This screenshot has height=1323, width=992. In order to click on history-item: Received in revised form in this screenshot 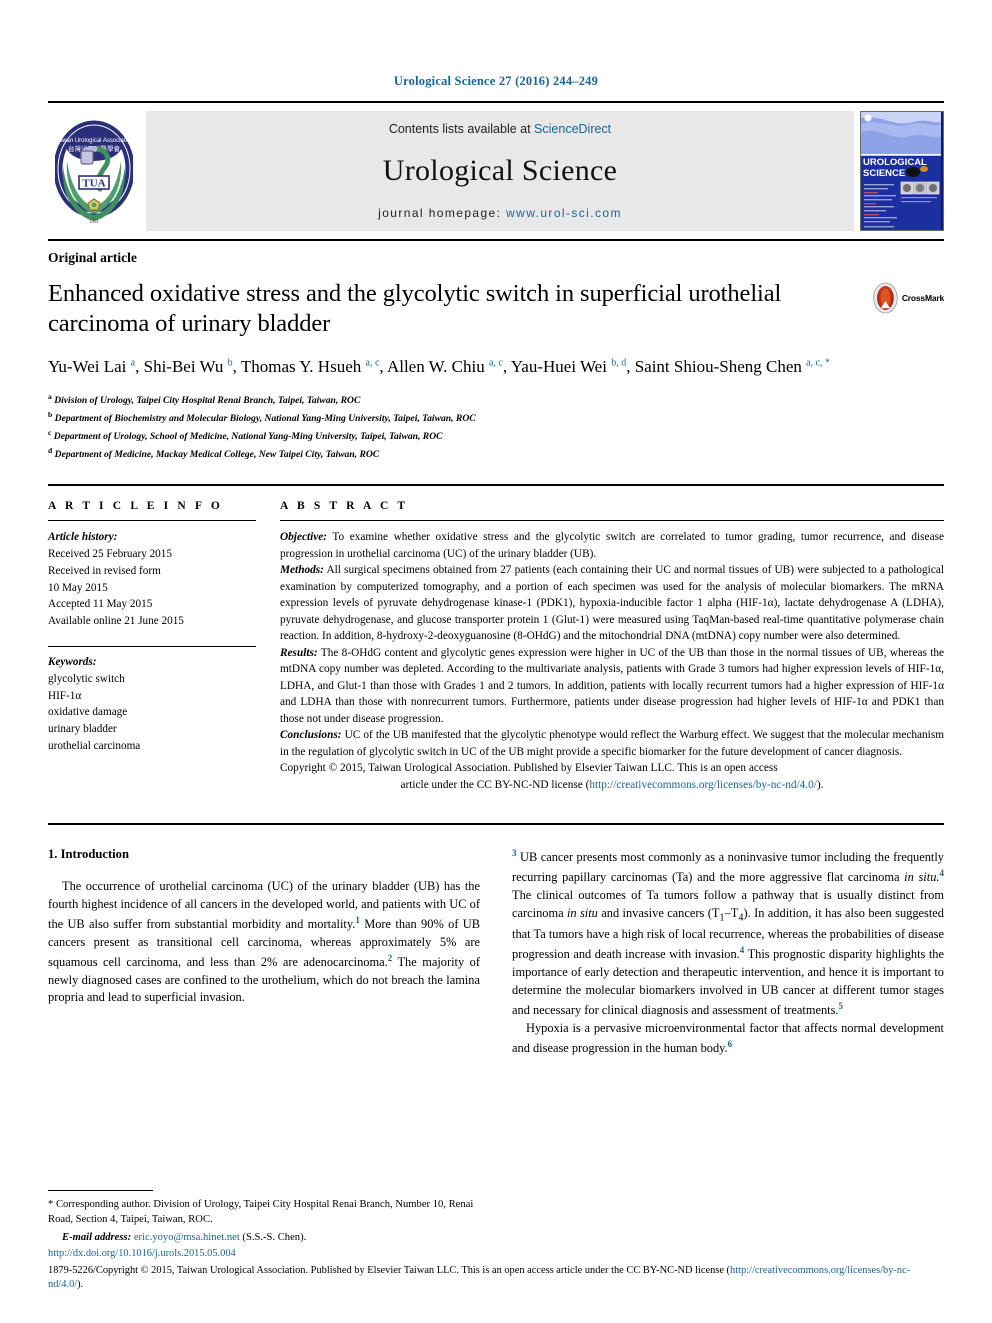, I will do `click(104, 570)`.